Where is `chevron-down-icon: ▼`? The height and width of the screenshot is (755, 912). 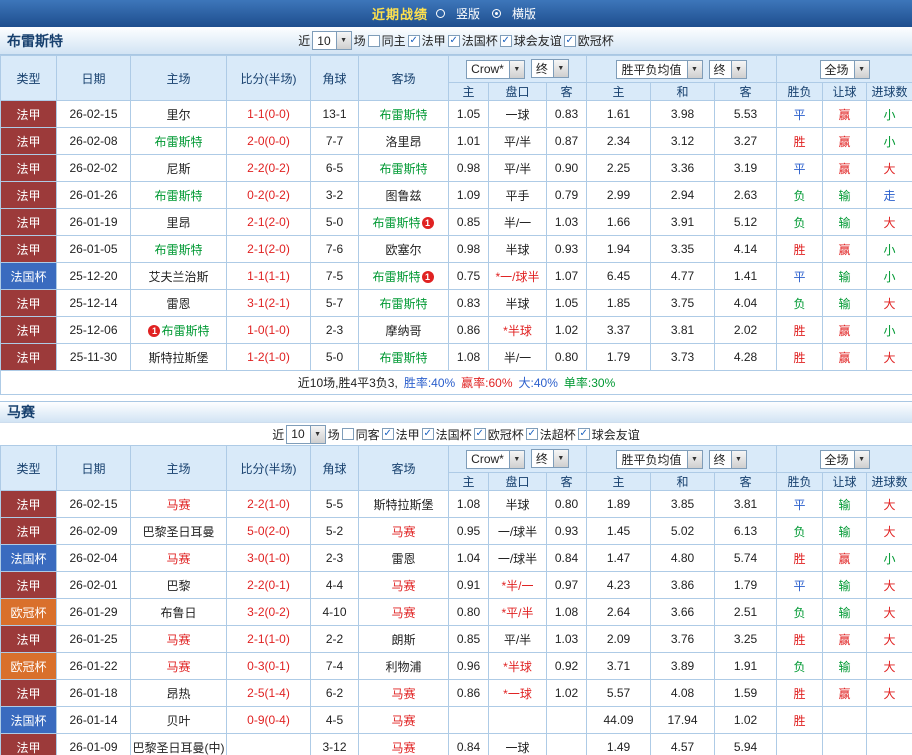 chevron-down-icon: ▼ is located at coordinates (861, 69).